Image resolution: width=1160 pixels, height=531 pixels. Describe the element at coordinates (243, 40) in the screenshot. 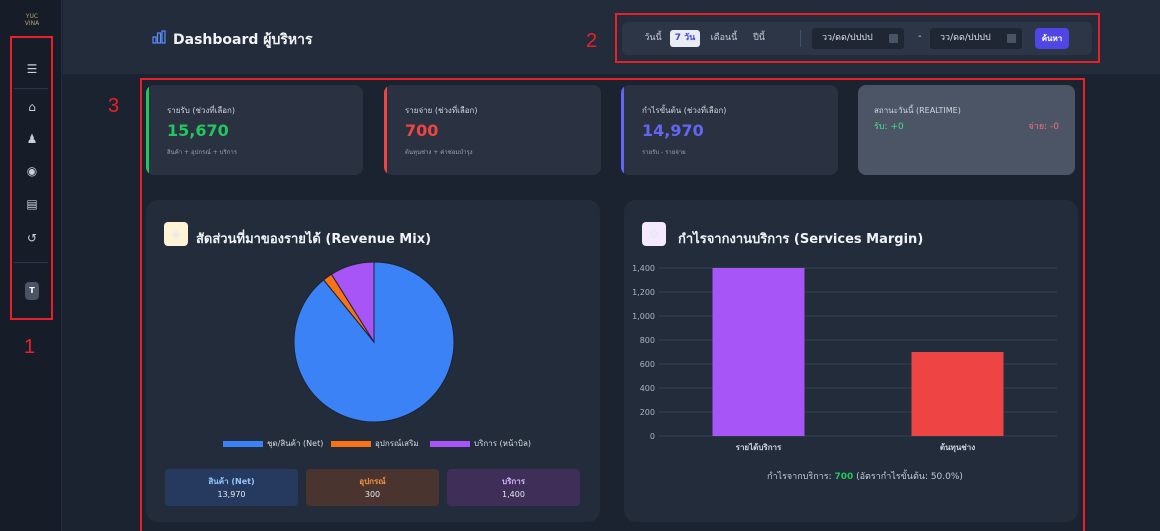

I see `page-title: Dashboard ผู้บริหาร` at that location.